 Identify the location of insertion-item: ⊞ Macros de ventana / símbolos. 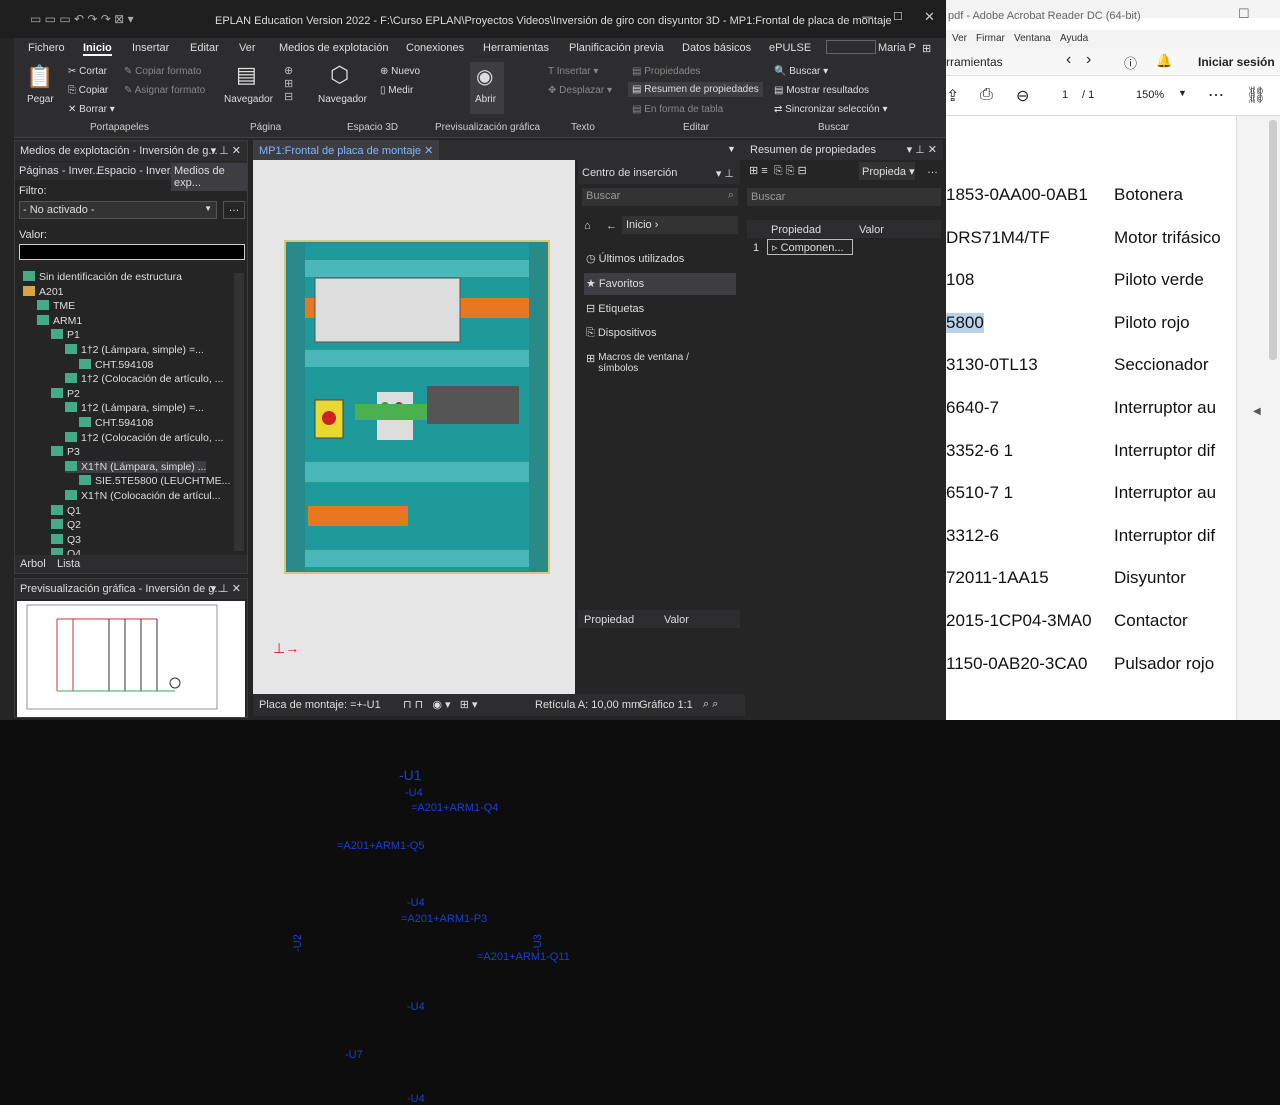
(660, 361).